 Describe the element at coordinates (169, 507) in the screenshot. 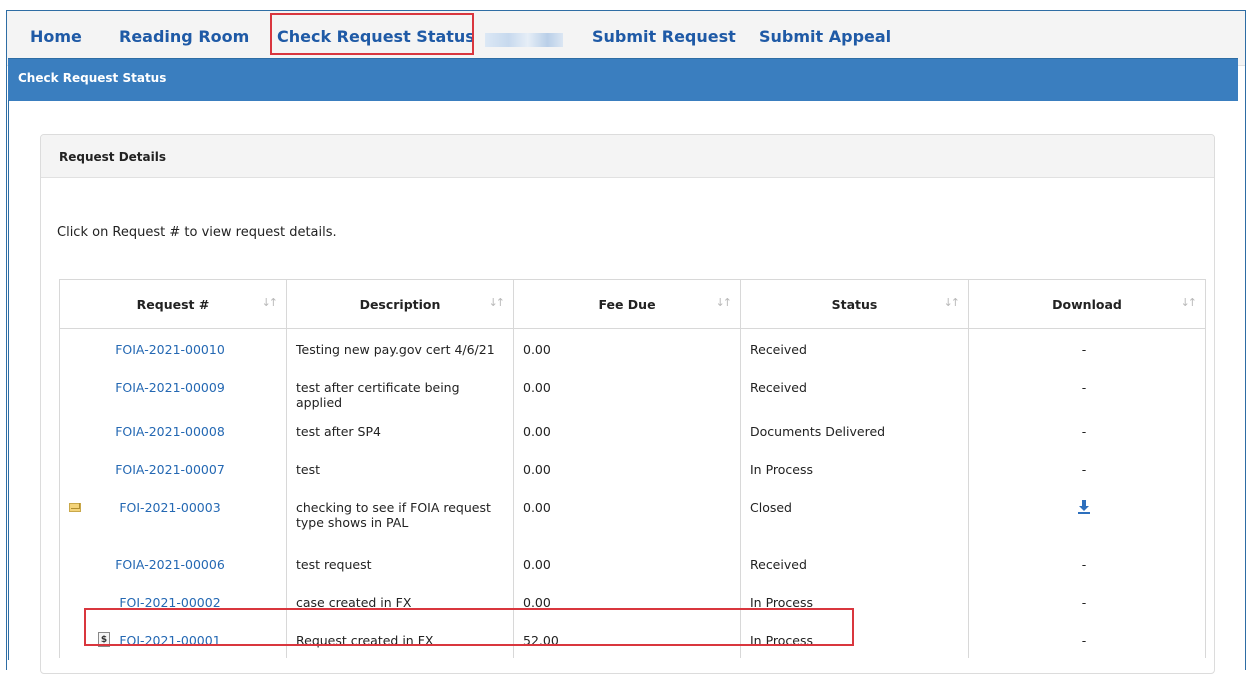

I see `request-link: FOI-2021-00003` at that location.